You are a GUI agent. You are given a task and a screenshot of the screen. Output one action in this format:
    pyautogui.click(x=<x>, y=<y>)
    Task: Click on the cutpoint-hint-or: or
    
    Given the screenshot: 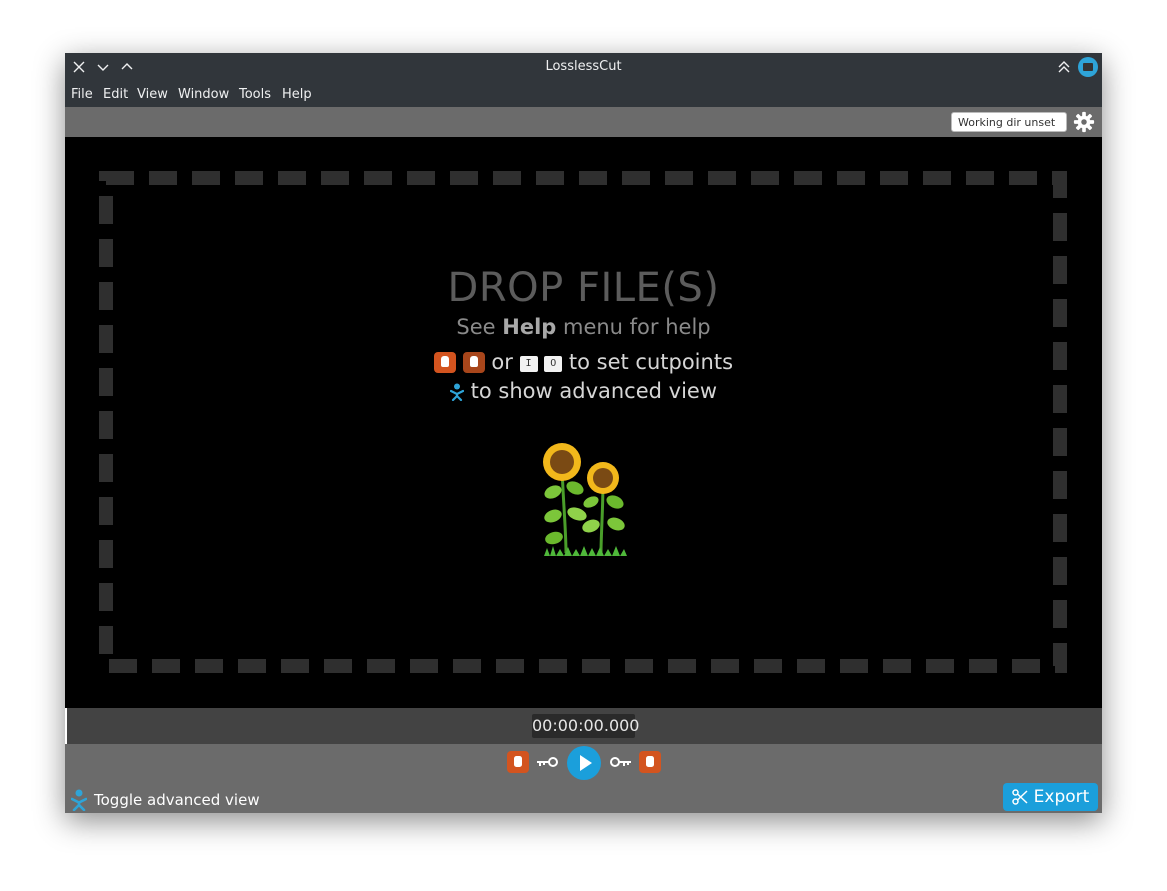 What is the action you would take?
    pyautogui.click(x=502, y=362)
    